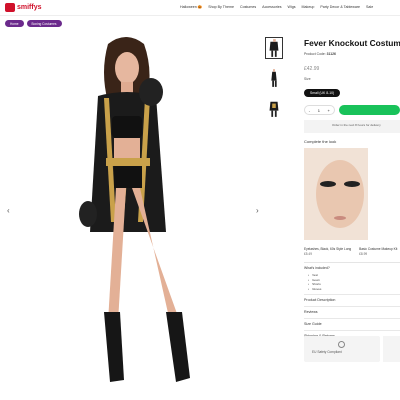  Describe the element at coordinates (221, 7) in the screenshot. I see `nav-item-shop-by-theme: Shop By Theme` at that location.